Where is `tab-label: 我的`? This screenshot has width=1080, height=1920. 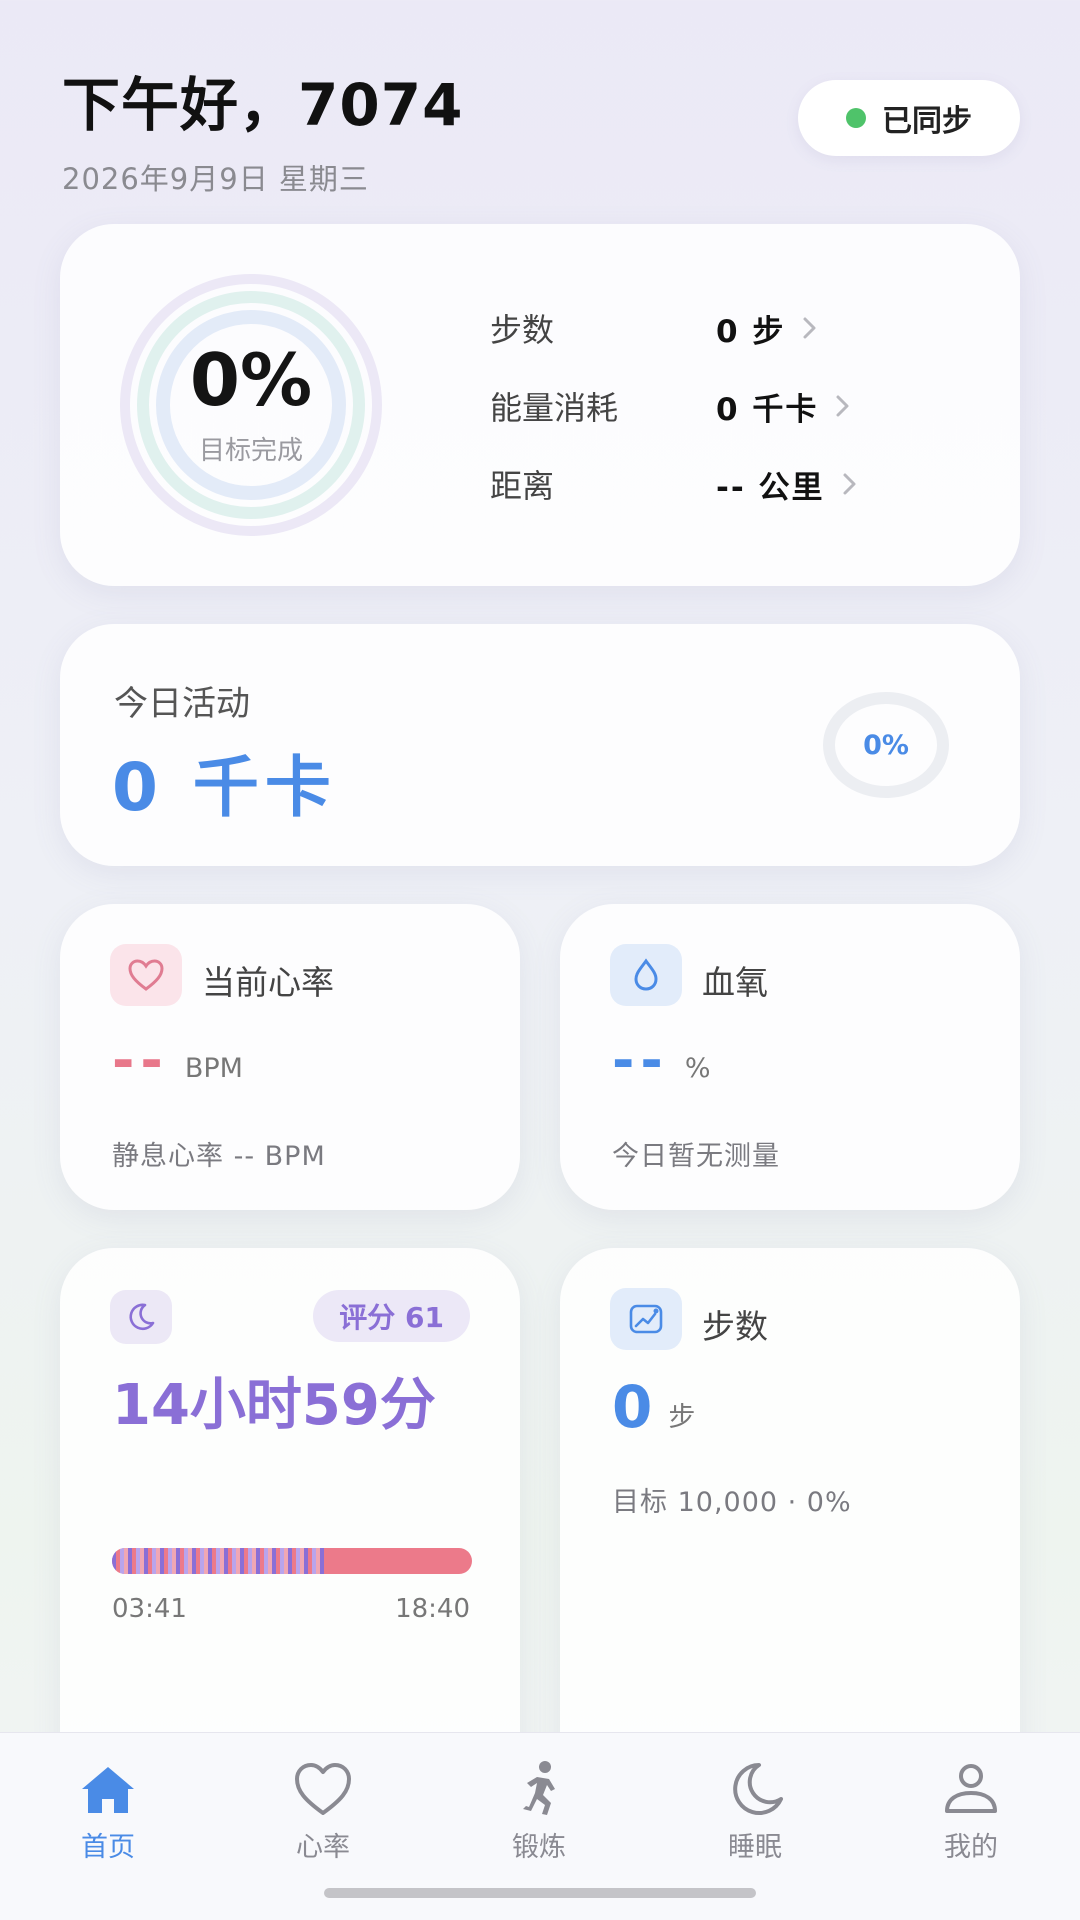 tab-label: 我的 is located at coordinates (971, 1847).